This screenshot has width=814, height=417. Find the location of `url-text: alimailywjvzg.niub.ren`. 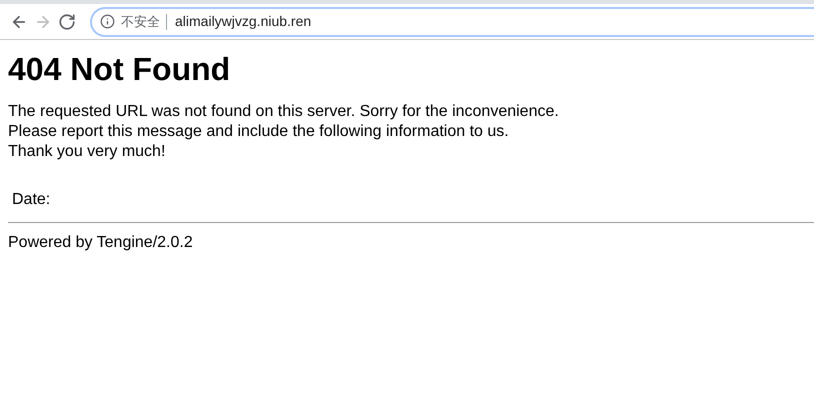

url-text: alimailywjvzg.niub.ren is located at coordinates (243, 21).